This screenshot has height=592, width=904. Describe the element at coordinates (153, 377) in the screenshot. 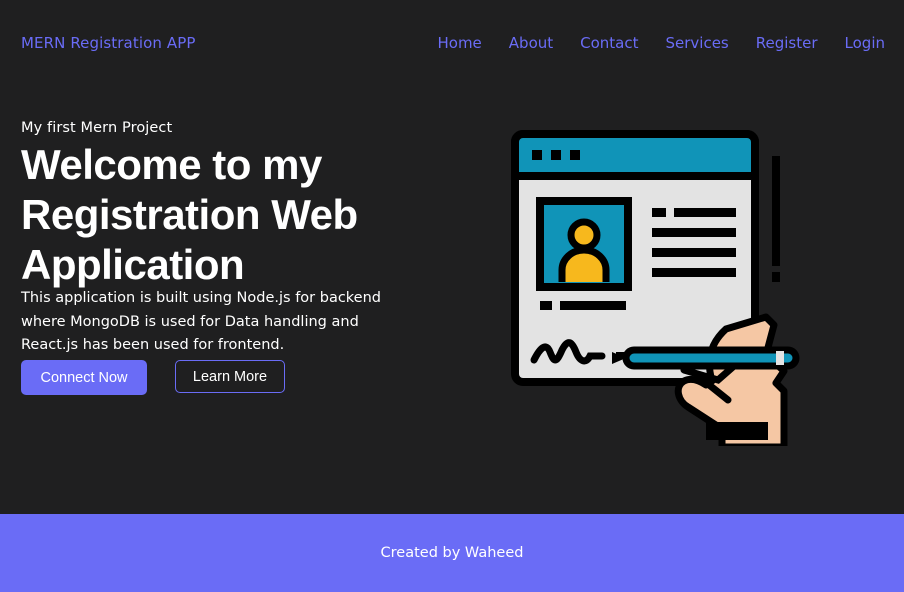

I see `hero-buttons: Connect Now Learn More` at that location.